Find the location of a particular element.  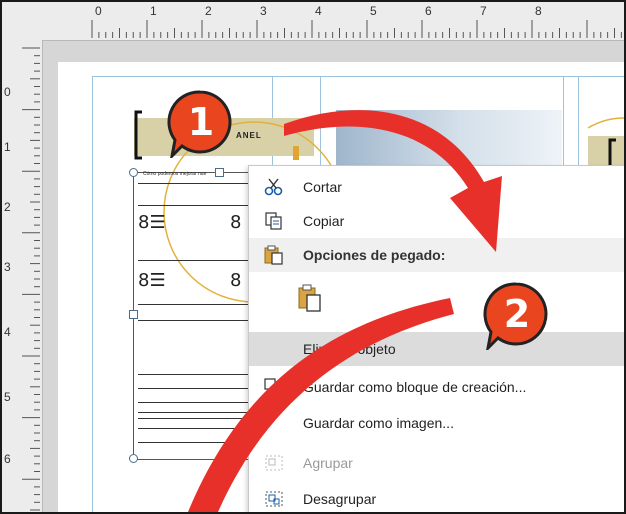

hruler-label-4: 4 is located at coordinates (318, 11).